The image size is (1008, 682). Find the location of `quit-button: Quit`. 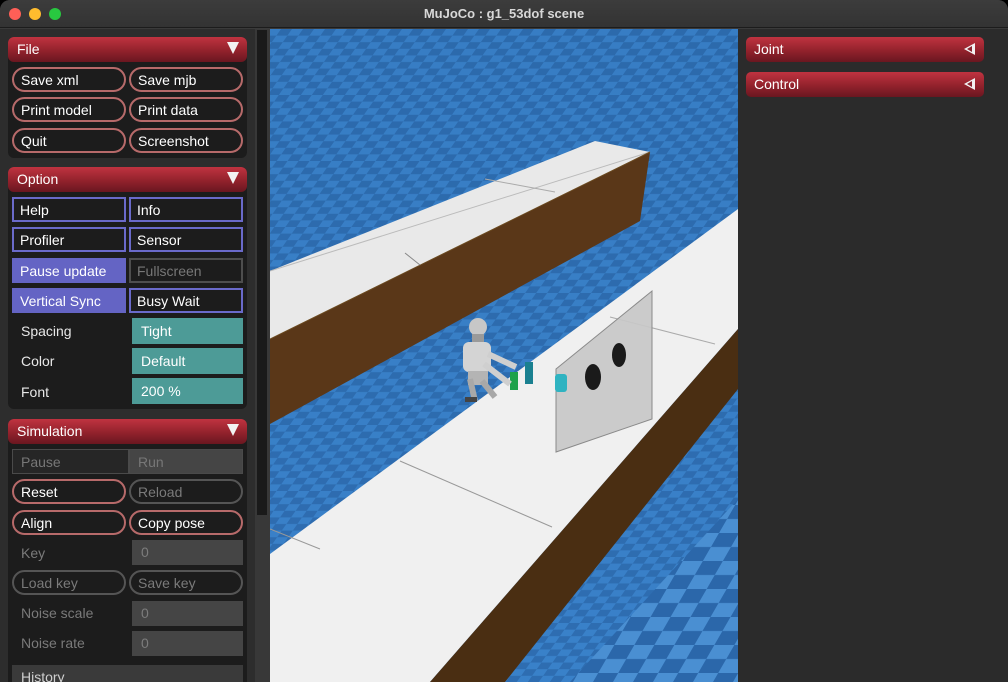

quit-button: Quit is located at coordinates (69, 140).